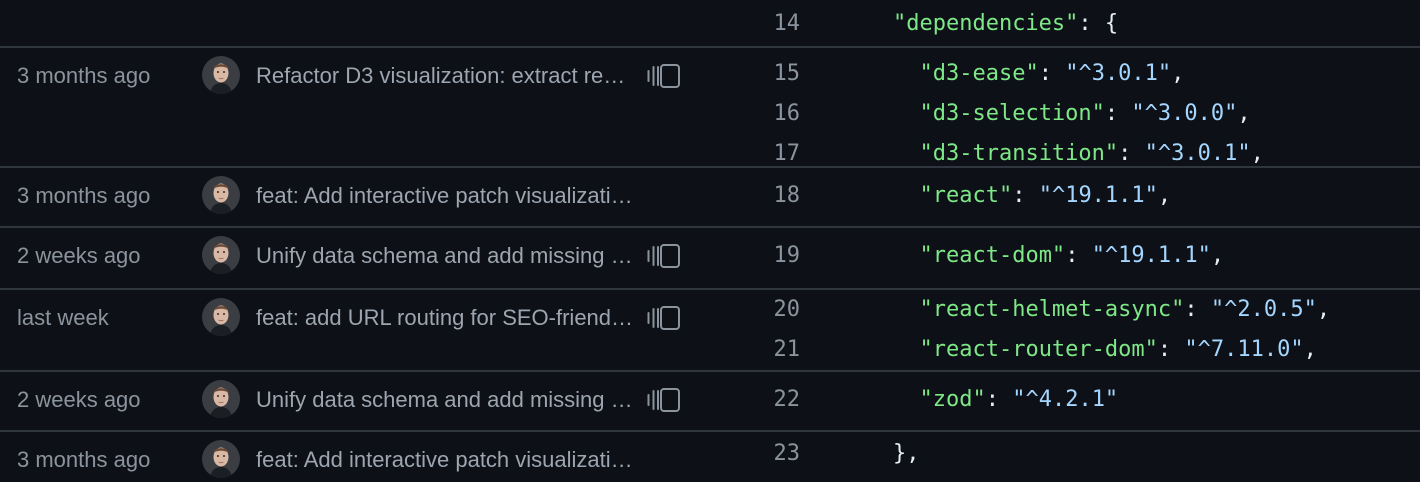 This screenshot has width=1420, height=482. Describe the element at coordinates (1012, 113) in the screenshot. I see `json-key: "d3-selection"` at that location.